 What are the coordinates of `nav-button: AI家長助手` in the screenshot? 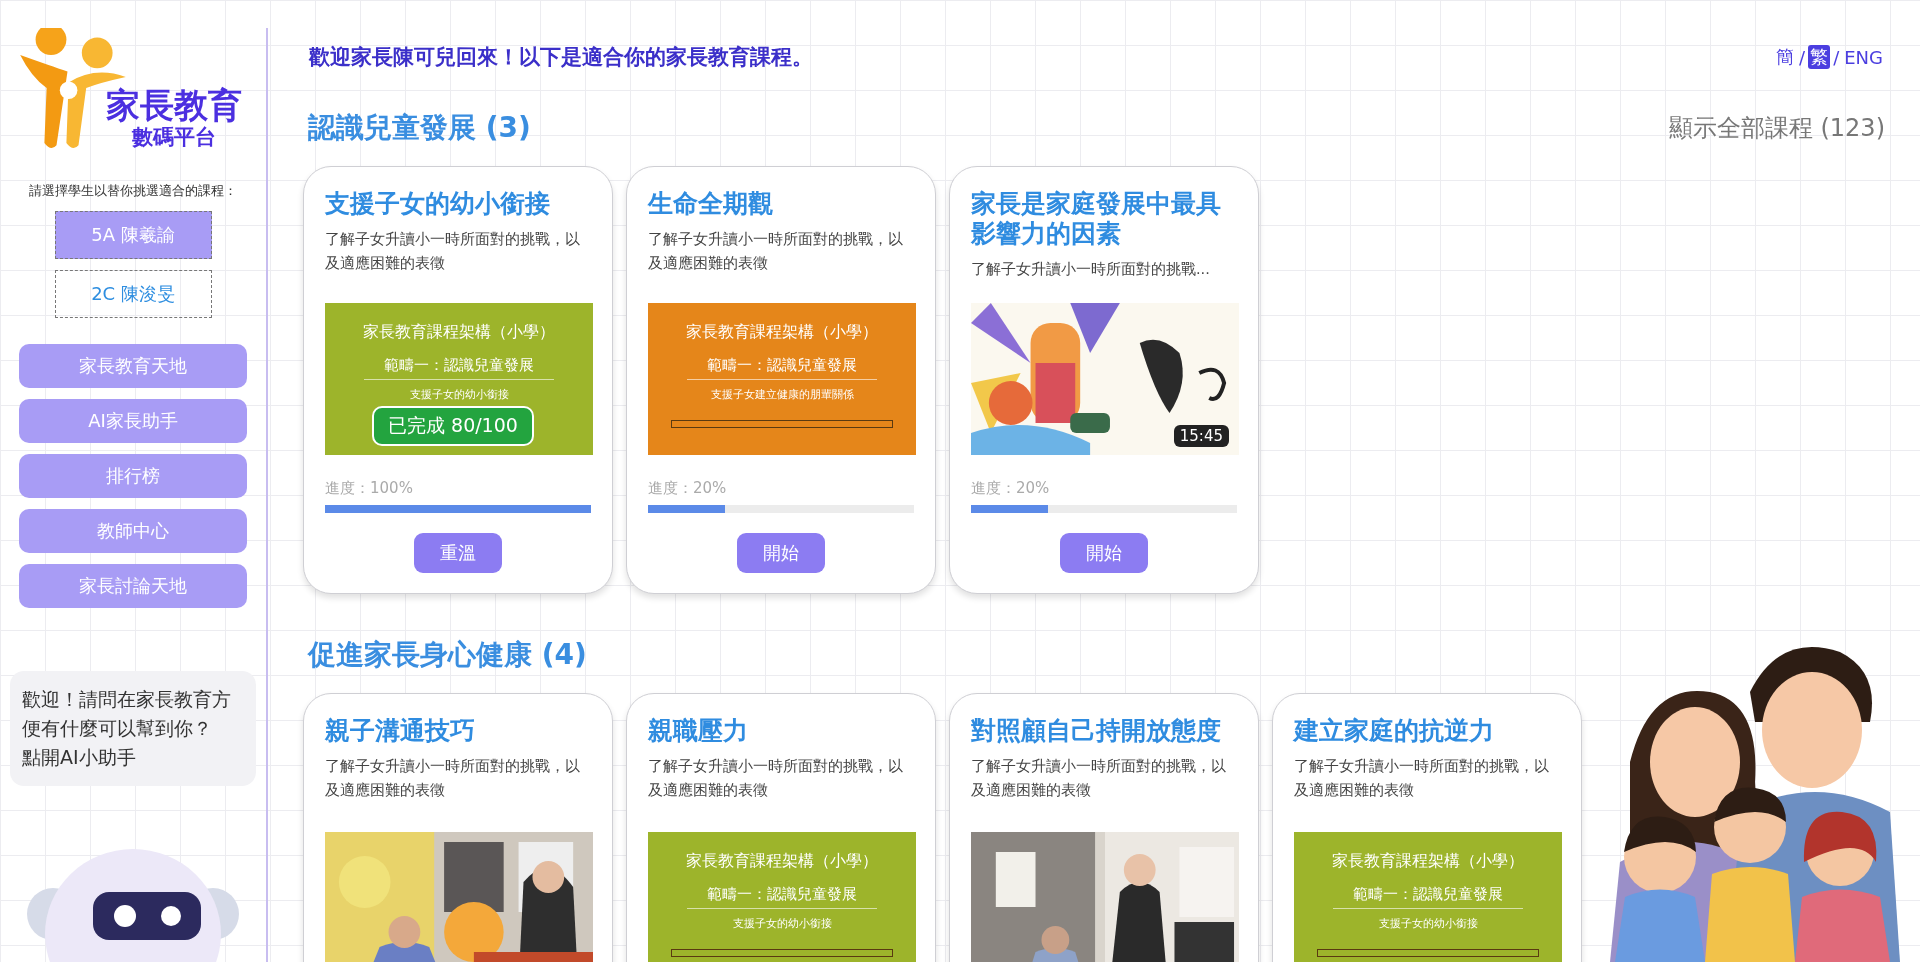 It's located at (133, 421).